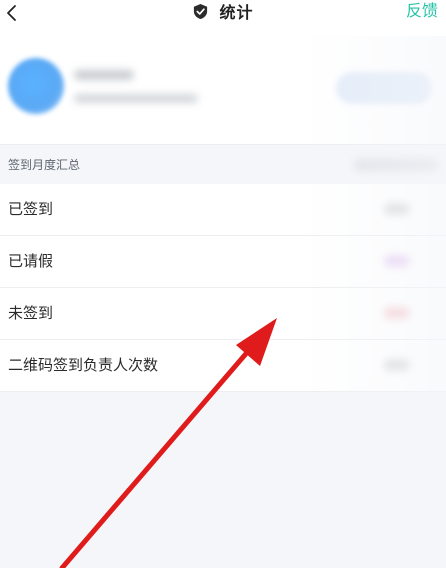 This screenshot has height=568, width=446. I want to click on stat-row-qr-checkin-count: 二维码签到负责人次数, so click(223, 366).